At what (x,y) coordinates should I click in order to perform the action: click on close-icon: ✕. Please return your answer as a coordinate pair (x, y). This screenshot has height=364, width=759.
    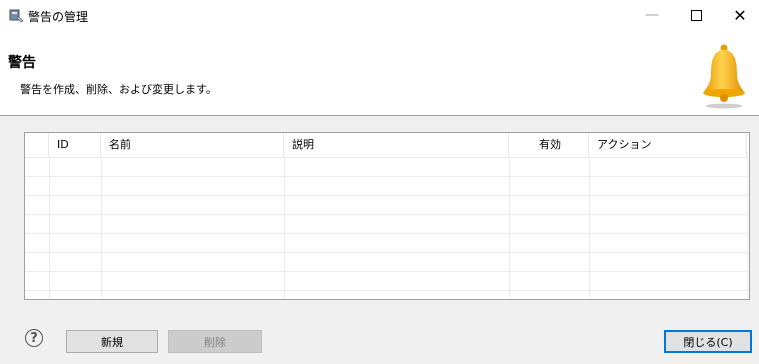
    Looking at the image, I should click on (740, 15).